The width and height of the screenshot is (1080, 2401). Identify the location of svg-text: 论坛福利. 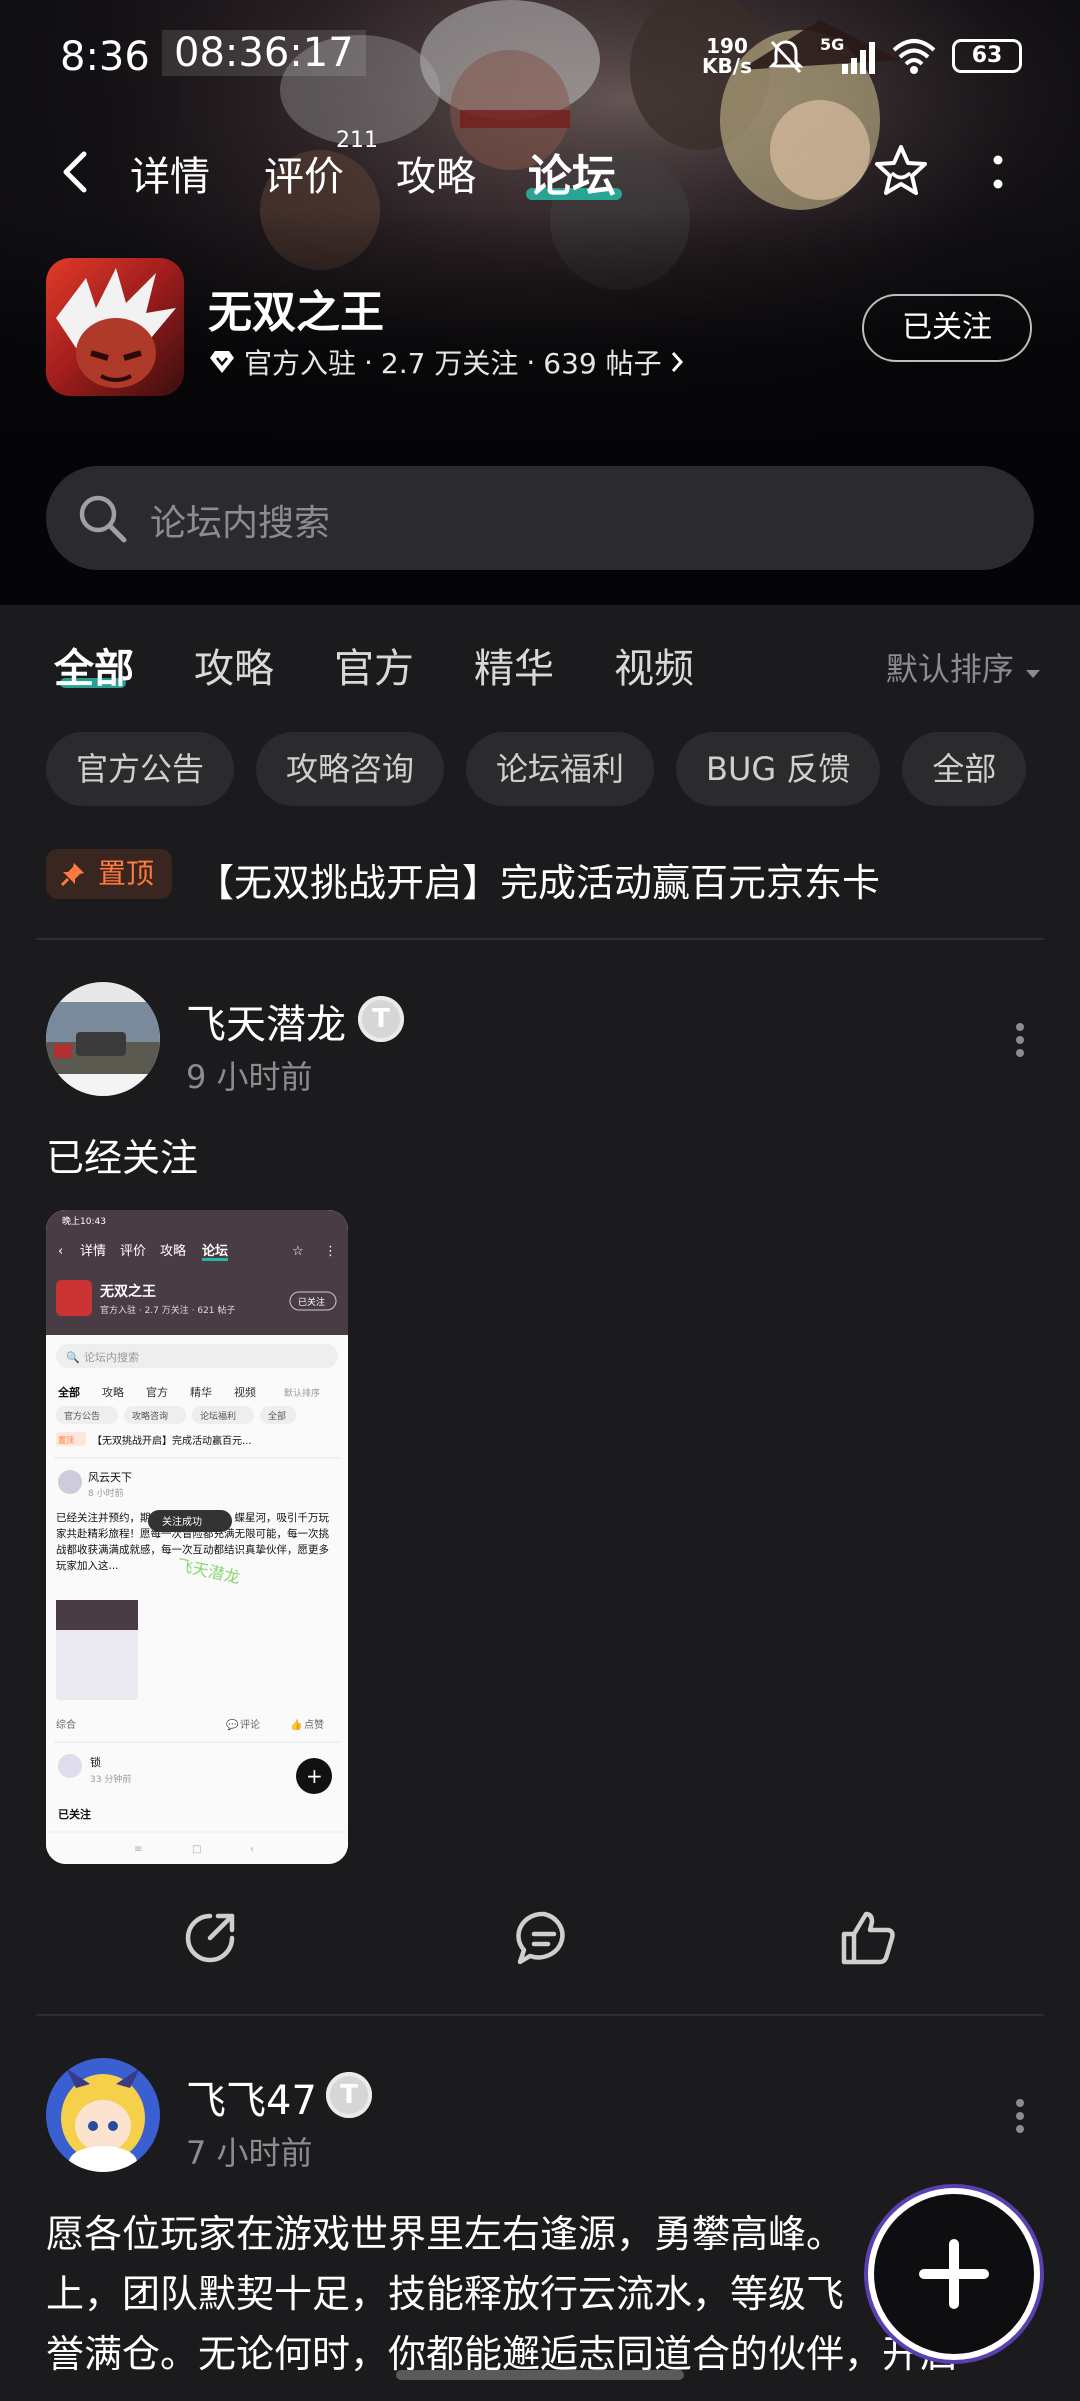
(218, 1416).